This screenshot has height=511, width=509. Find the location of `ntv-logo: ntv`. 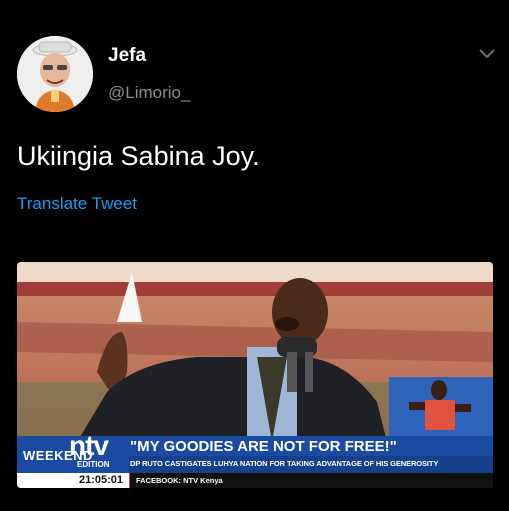

ntv-logo: ntv is located at coordinates (89, 445).